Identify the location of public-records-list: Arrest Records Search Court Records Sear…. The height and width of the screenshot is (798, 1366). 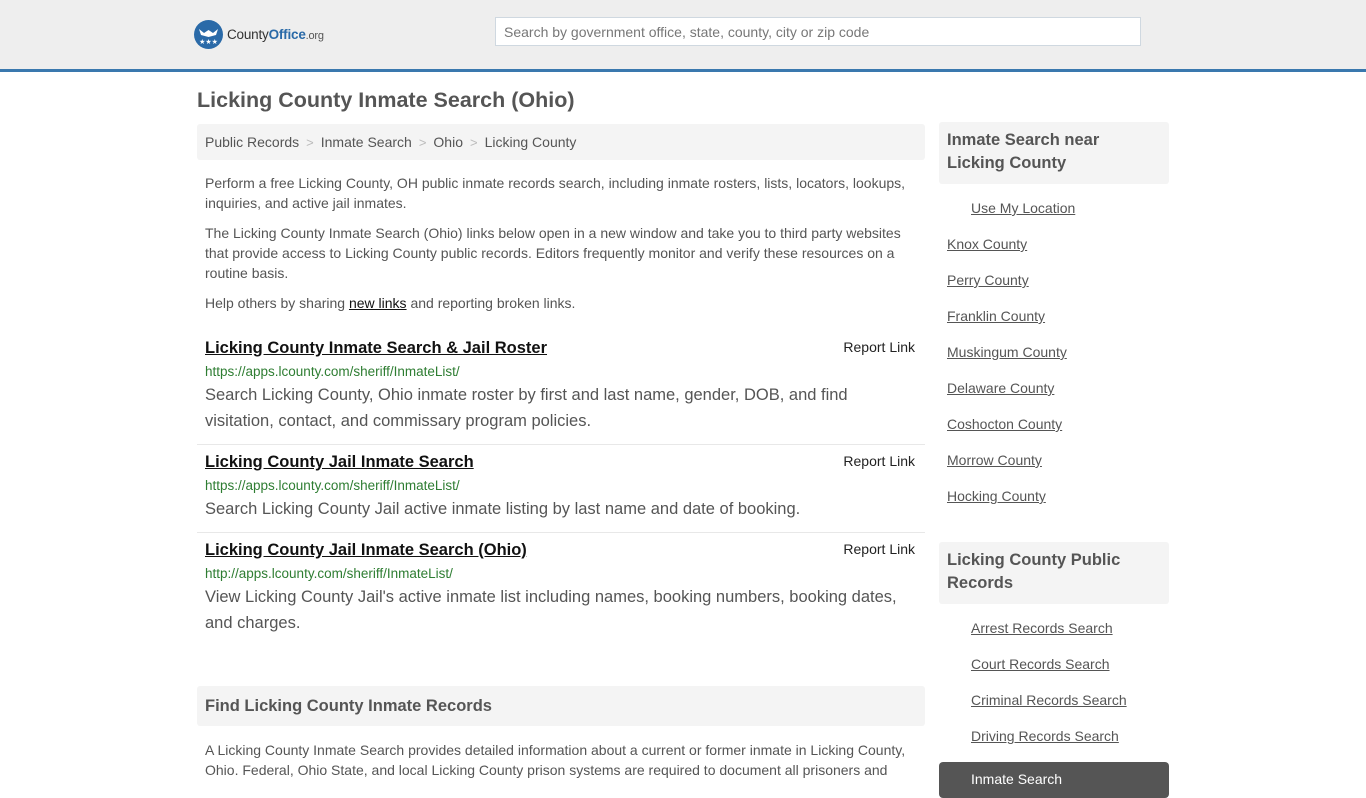
(1054, 690).